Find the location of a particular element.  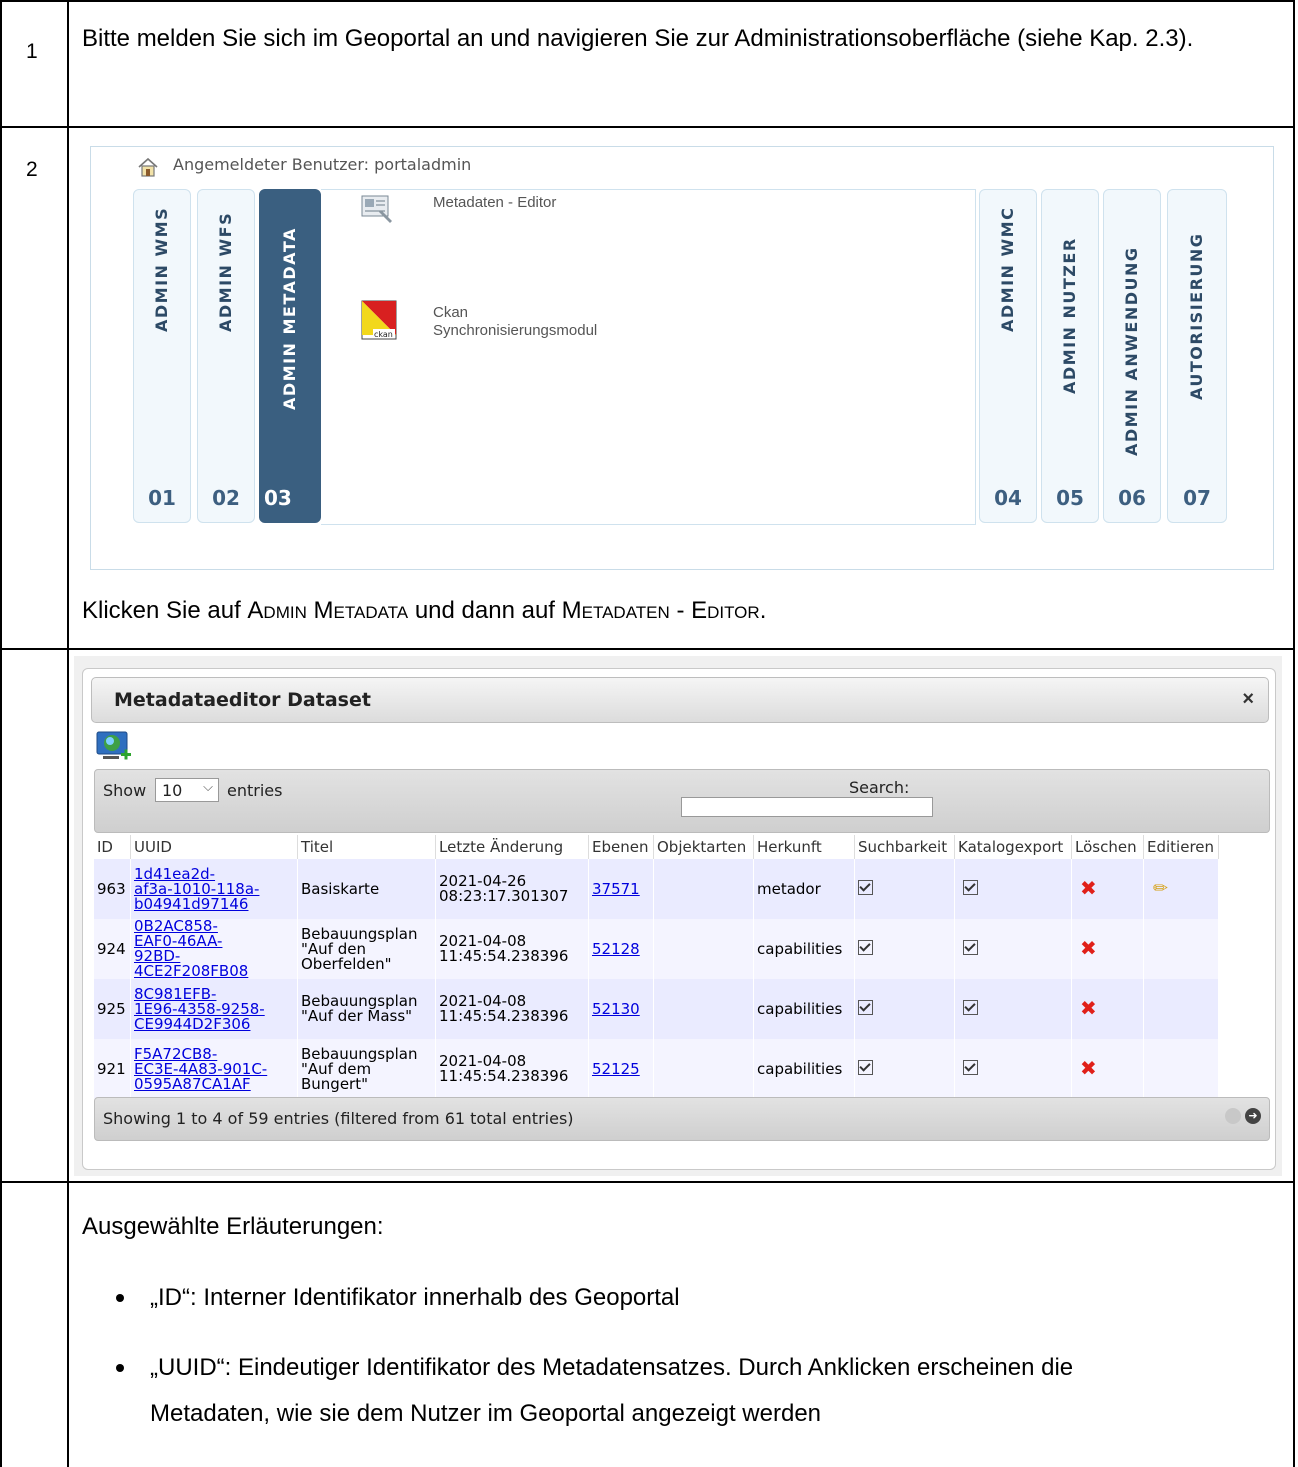

dialog-titlebar: Metadataeditor Dataset × is located at coordinates (680, 700).